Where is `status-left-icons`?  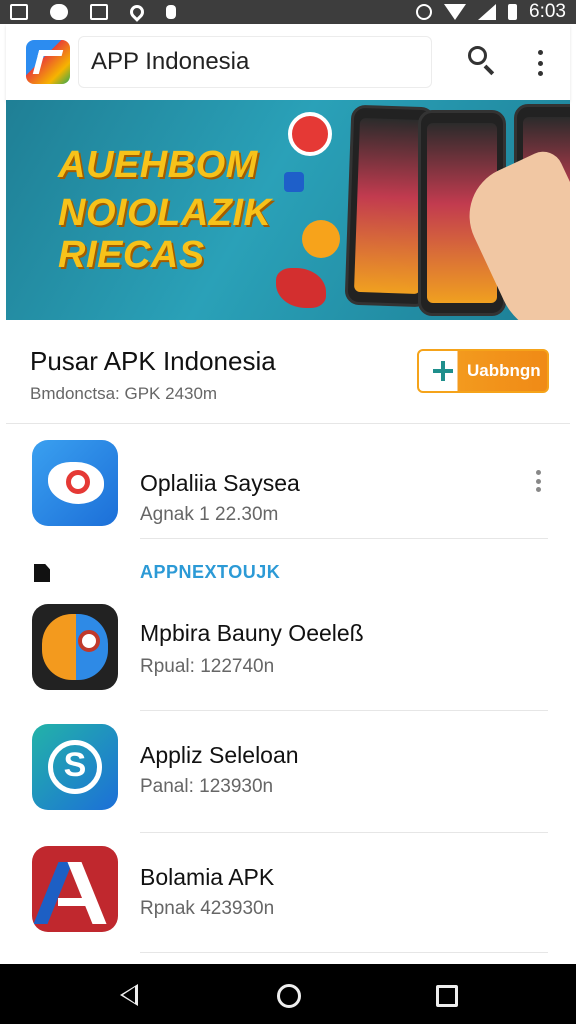 status-left-icons is located at coordinates (93, 12).